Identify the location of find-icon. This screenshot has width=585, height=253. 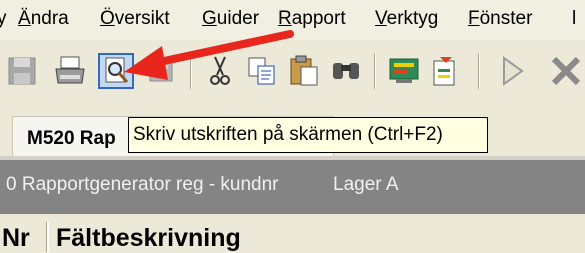
(346, 71).